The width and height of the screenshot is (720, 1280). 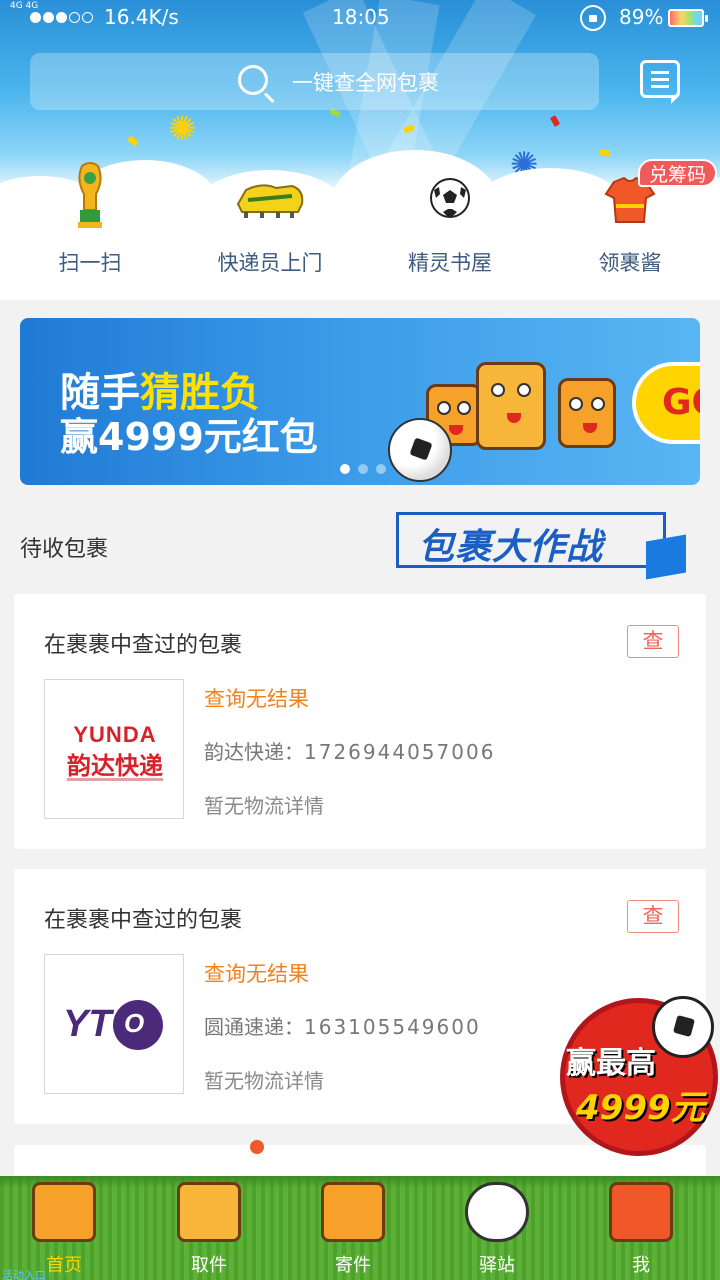 What do you see at coordinates (353, 1212) in the screenshot?
I see `send-mascot-icon` at bounding box center [353, 1212].